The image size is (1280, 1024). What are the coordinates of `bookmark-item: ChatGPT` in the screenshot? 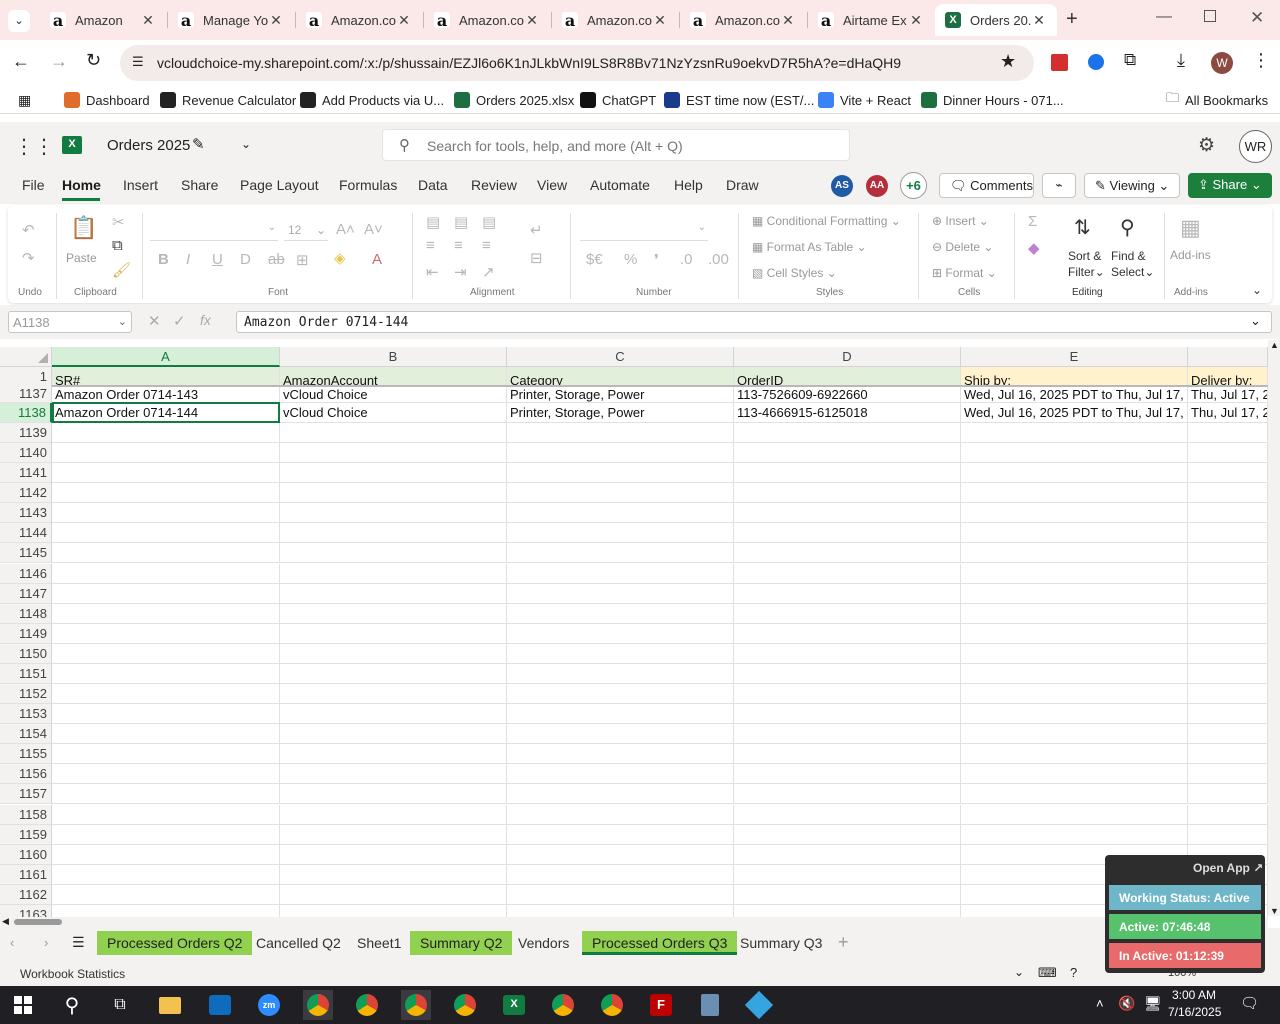 It's located at (618, 100).